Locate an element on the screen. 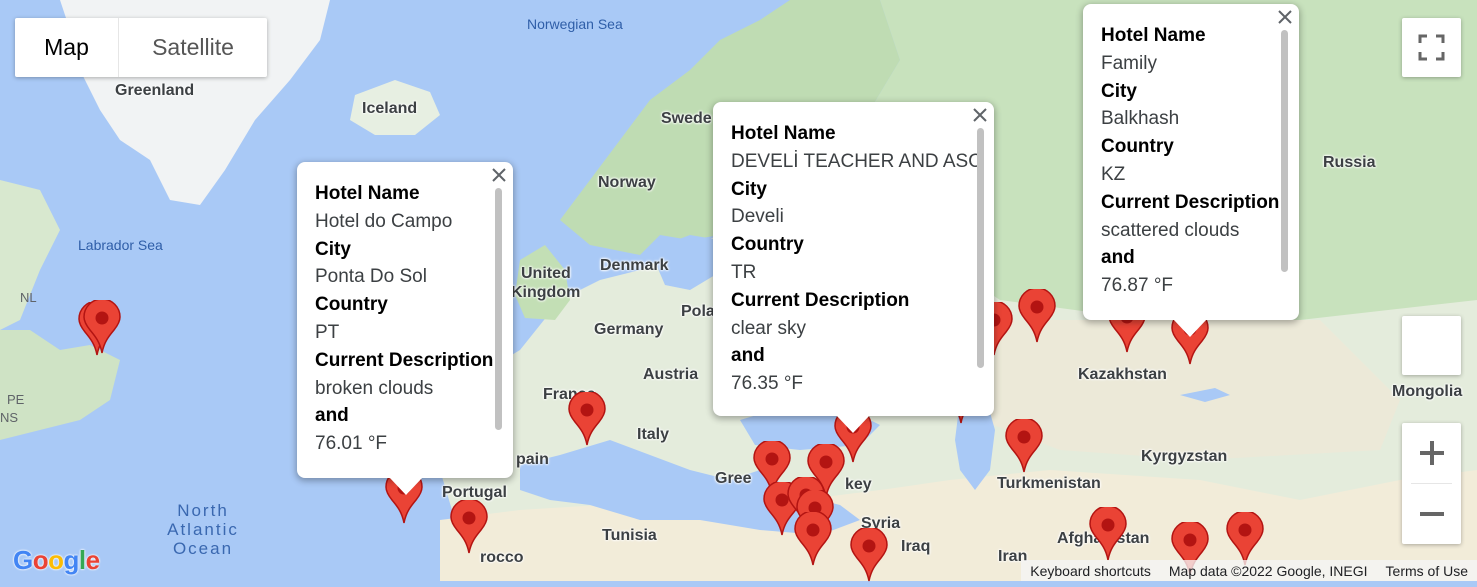 The width and height of the screenshot is (1477, 587). country-value: PT is located at coordinates (327, 332).